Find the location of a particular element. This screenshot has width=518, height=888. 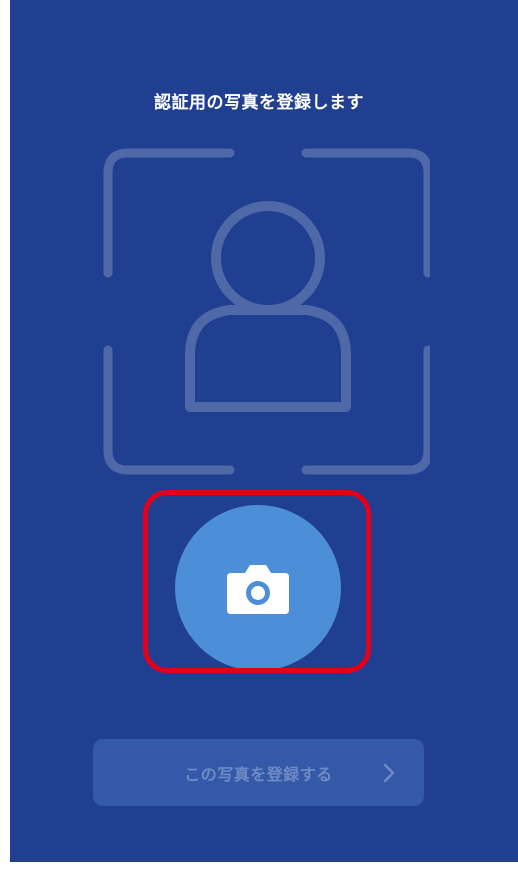

register-photo-label: この写真を登録する is located at coordinates (258, 774).